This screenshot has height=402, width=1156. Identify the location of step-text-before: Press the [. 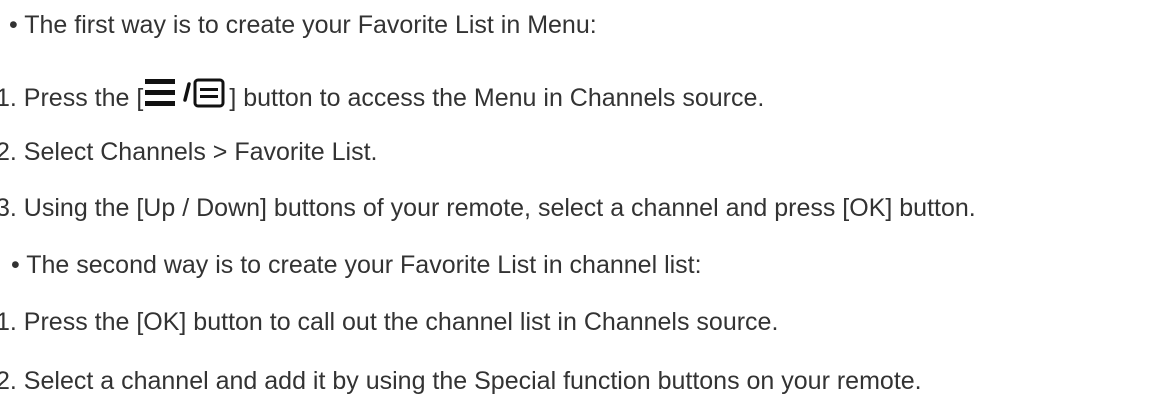
(80, 98).